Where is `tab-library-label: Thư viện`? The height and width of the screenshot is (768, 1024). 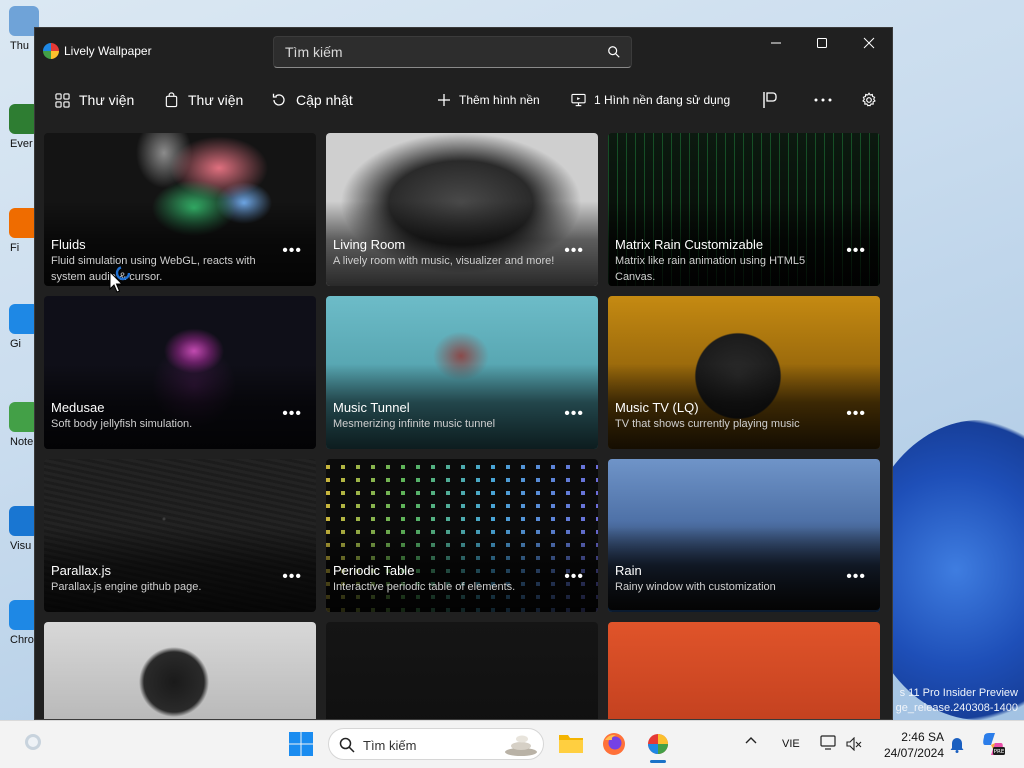 tab-library-label: Thư viện is located at coordinates (107, 100).